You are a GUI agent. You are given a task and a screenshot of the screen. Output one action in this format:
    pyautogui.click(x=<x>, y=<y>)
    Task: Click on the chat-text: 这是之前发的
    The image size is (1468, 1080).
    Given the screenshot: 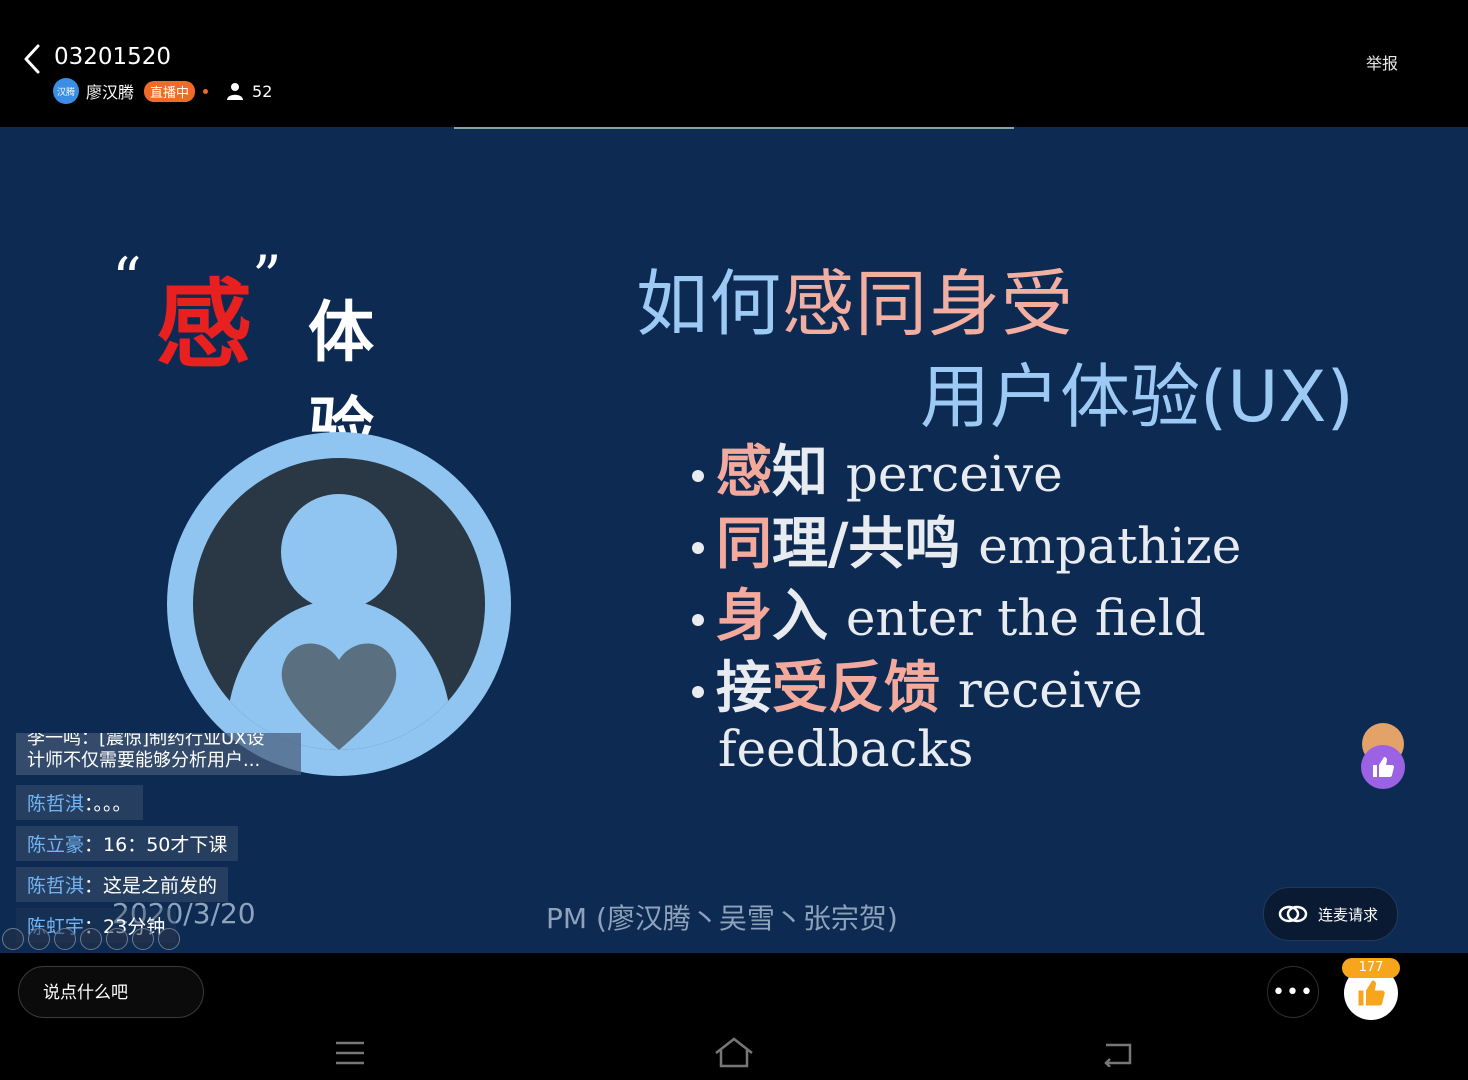 What is the action you would take?
    pyautogui.click(x=160, y=886)
    